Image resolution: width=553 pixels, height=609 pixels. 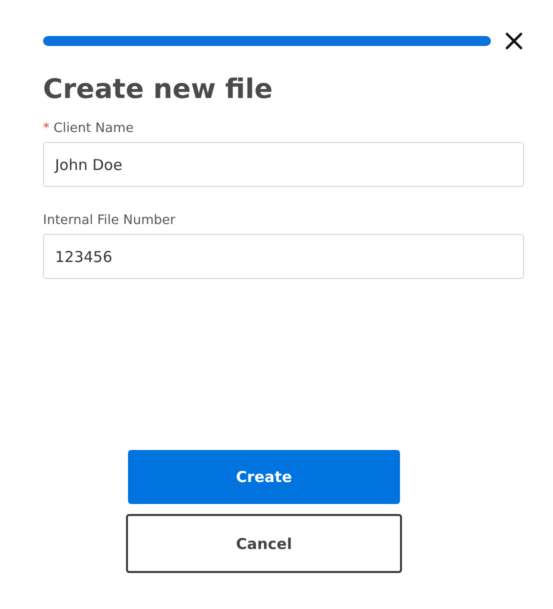 I want to click on close-icon, so click(x=514, y=41).